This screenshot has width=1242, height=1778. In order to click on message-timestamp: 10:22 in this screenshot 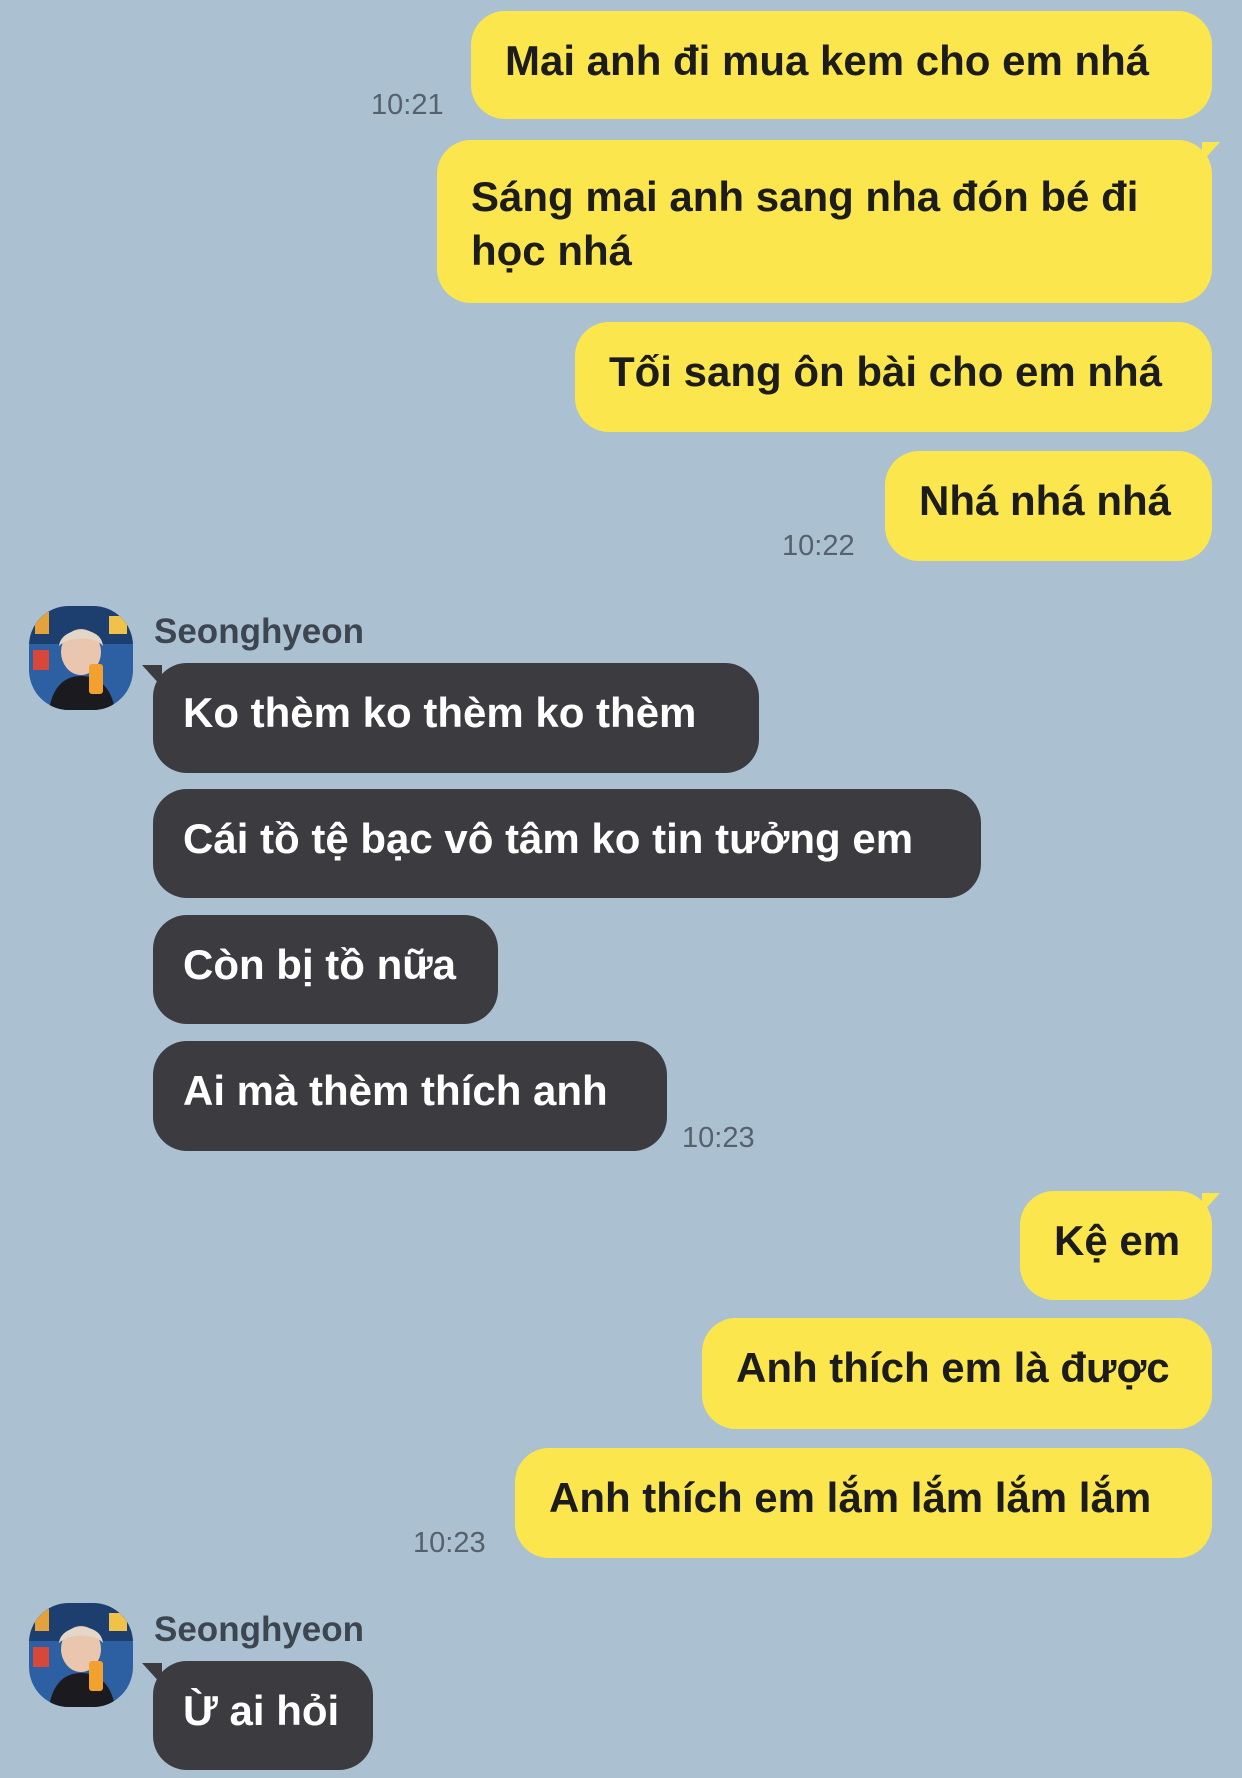, I will do `click(818, 546)`.